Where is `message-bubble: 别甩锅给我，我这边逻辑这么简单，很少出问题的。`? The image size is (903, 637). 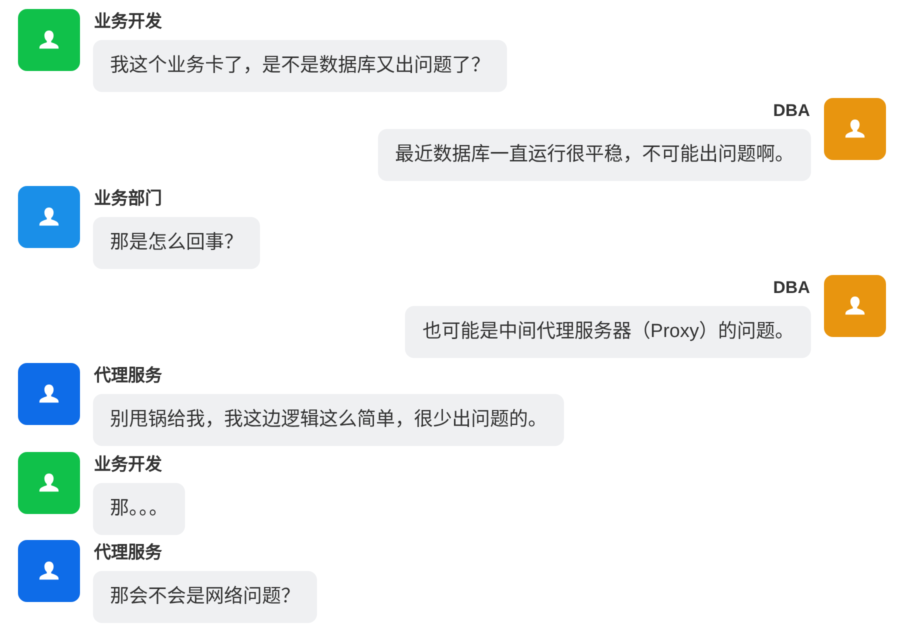 message-bubble: 别甩锅给我，我这边逻辑这么简单，很少出问题的。 is located at coordinates (328, 420).